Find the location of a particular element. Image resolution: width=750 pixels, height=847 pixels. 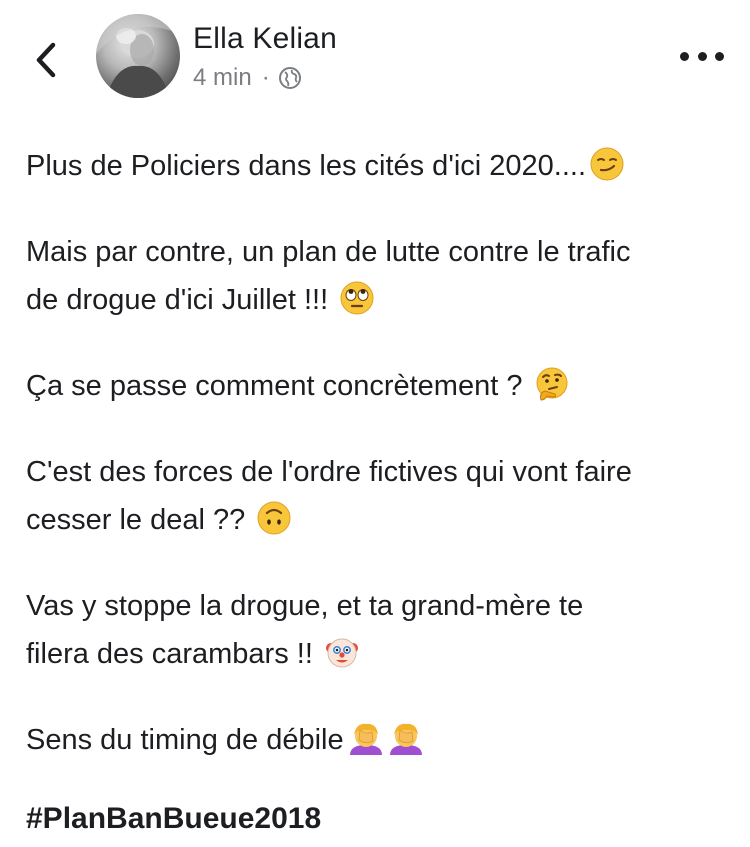

post-header: Ella Kelian 4 min · is located at coordinates (375, 55).